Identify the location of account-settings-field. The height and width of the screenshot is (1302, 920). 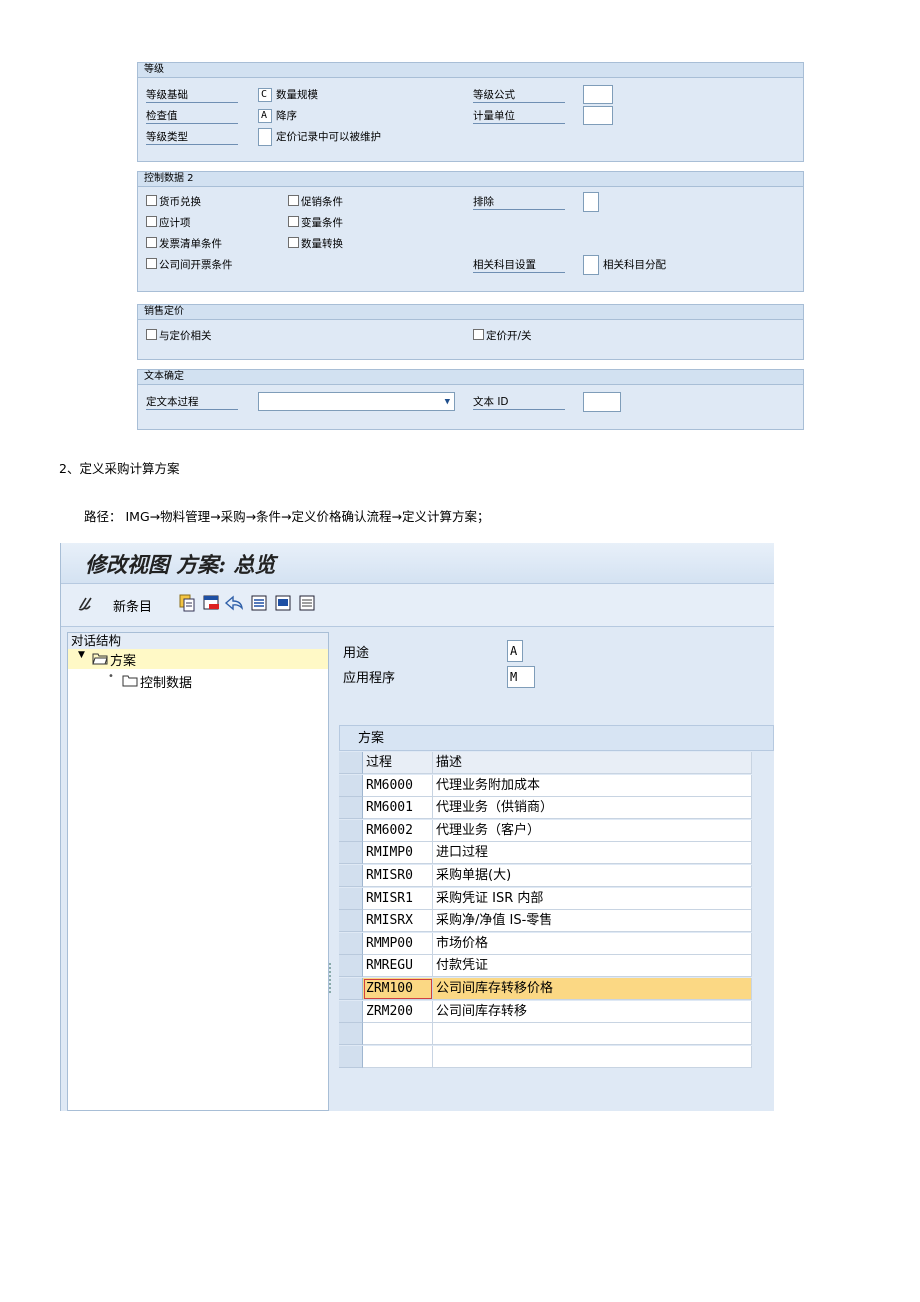
(591, 265).